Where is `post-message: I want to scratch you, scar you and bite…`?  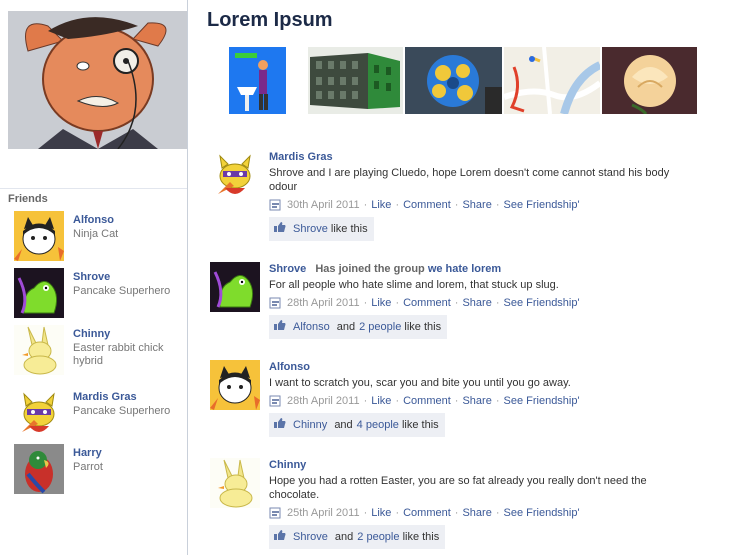
post-message: I want to scratch you, scar you and bite… is located at coordinates (420, 383).